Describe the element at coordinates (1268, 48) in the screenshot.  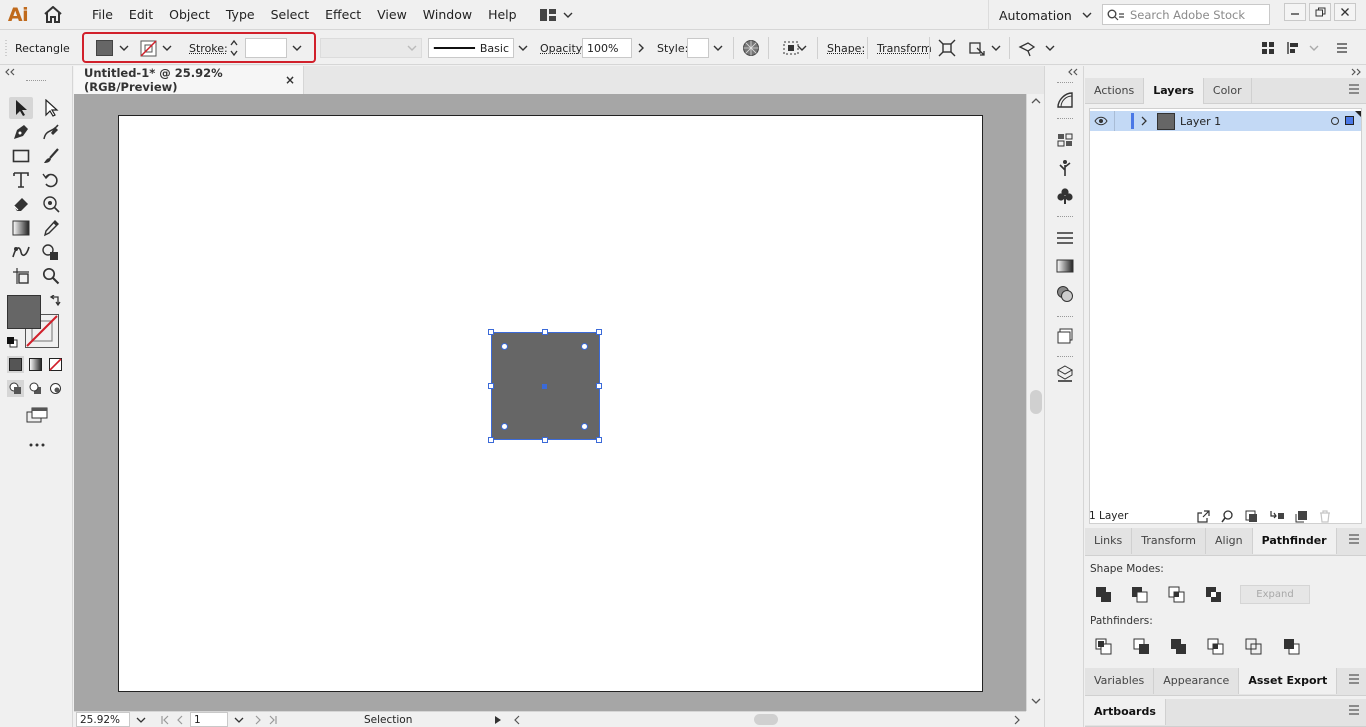
I see `arrange-panels-button` at that location.